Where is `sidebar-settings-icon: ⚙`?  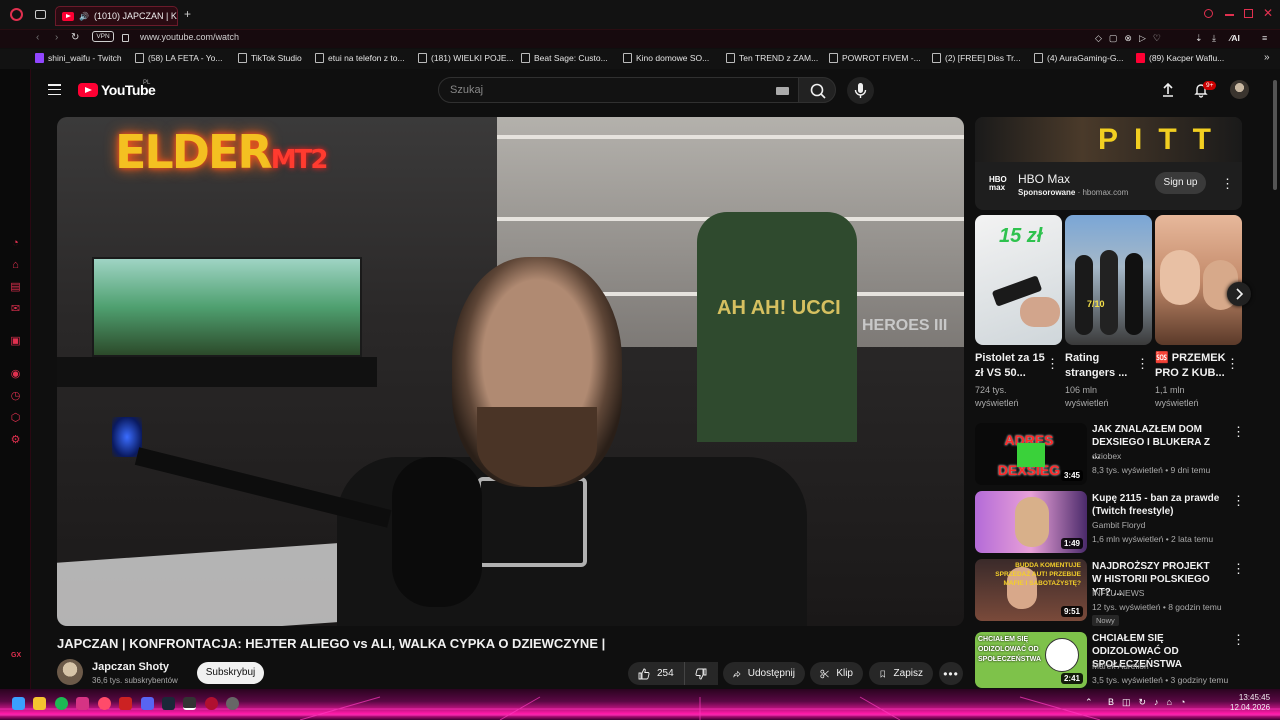 sidebar-settings-icon: ⚙ is located at coordinates (15, 440).